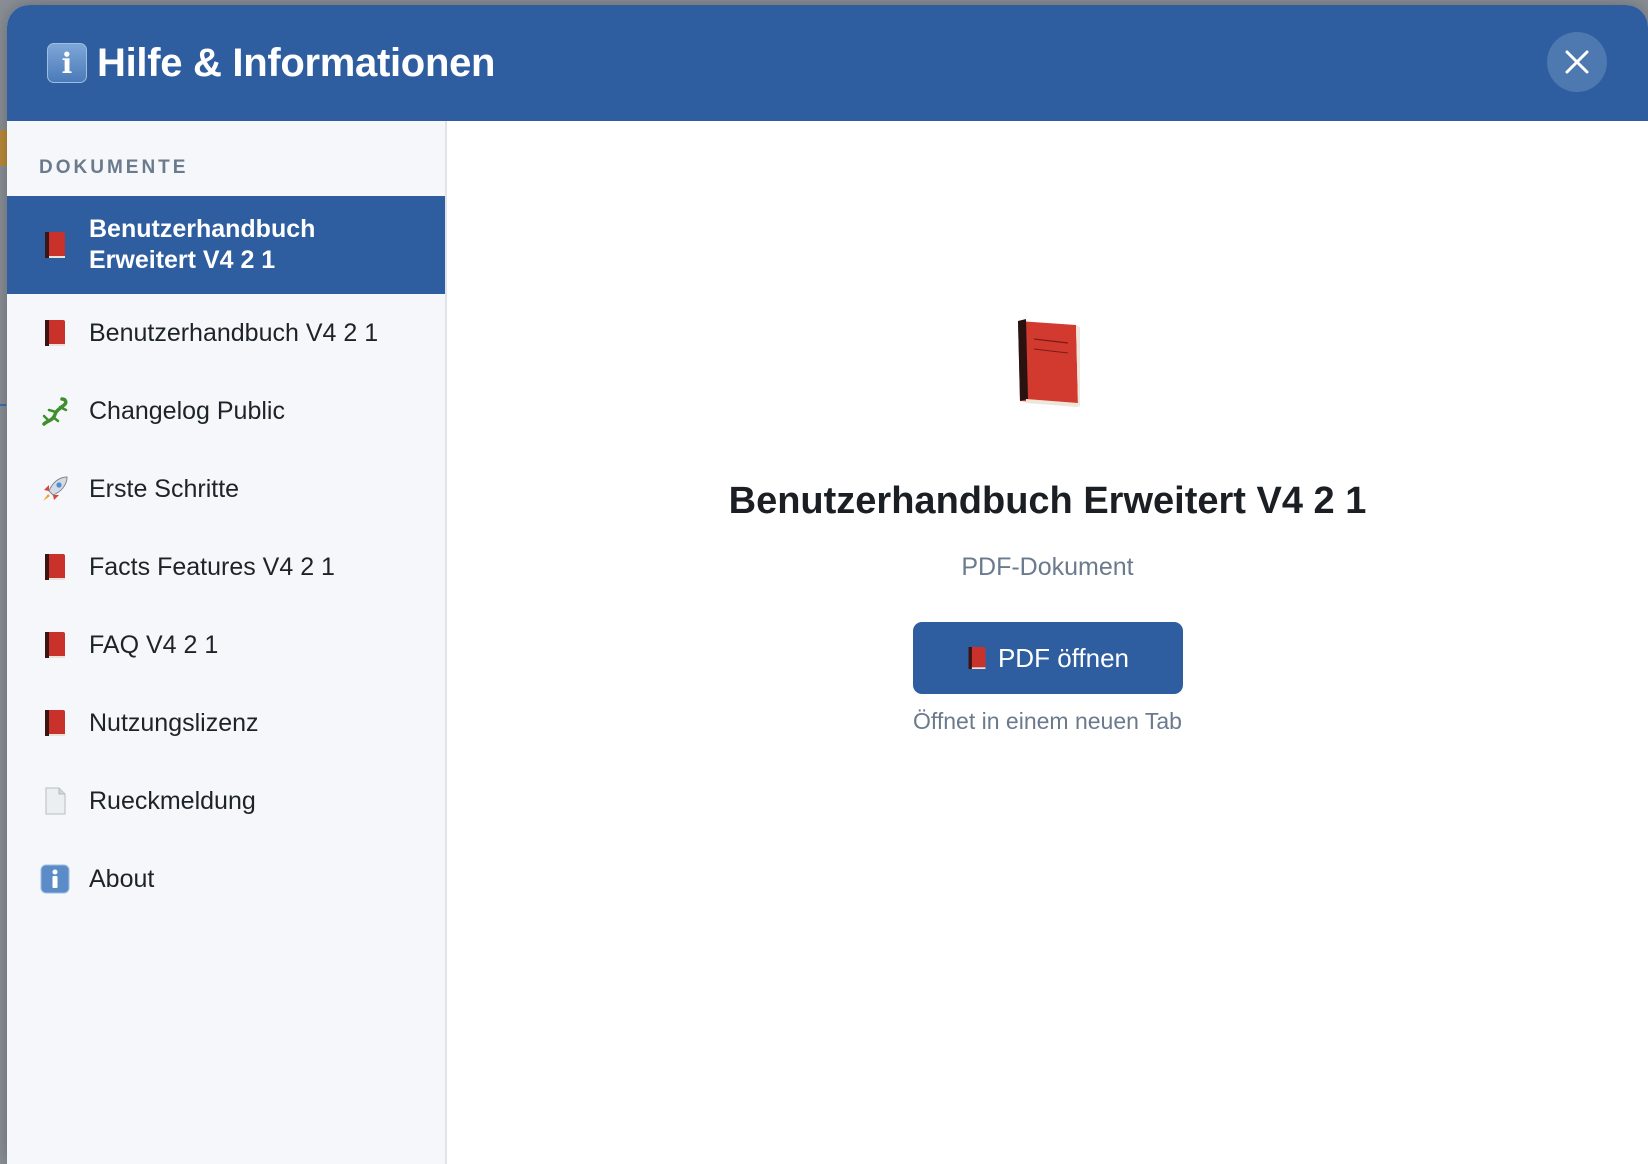 The width and height of the screenshot is (1648, 1164). What do you see at coordinates (55, 411) in the screenshot?
I see `lizard-icon` at bounding box center [55, 411].